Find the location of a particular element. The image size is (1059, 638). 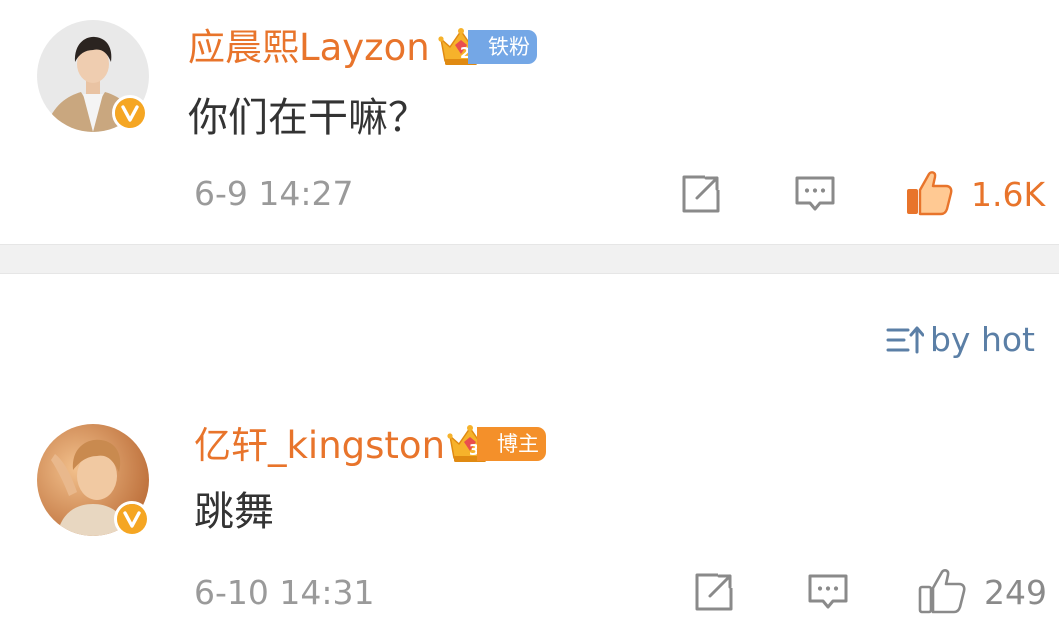

verified-v-icon is located at coordinates (132, 519).